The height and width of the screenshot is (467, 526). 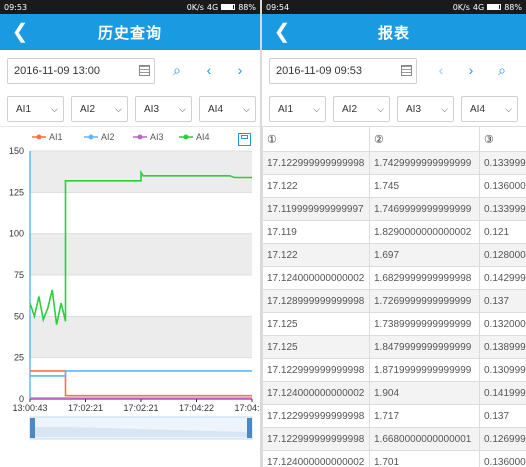 What do you see at coordinates (424, 278) in the screenshot?
I see `table-cell: 1.6829999999999998` at bounding box center [424, 278].